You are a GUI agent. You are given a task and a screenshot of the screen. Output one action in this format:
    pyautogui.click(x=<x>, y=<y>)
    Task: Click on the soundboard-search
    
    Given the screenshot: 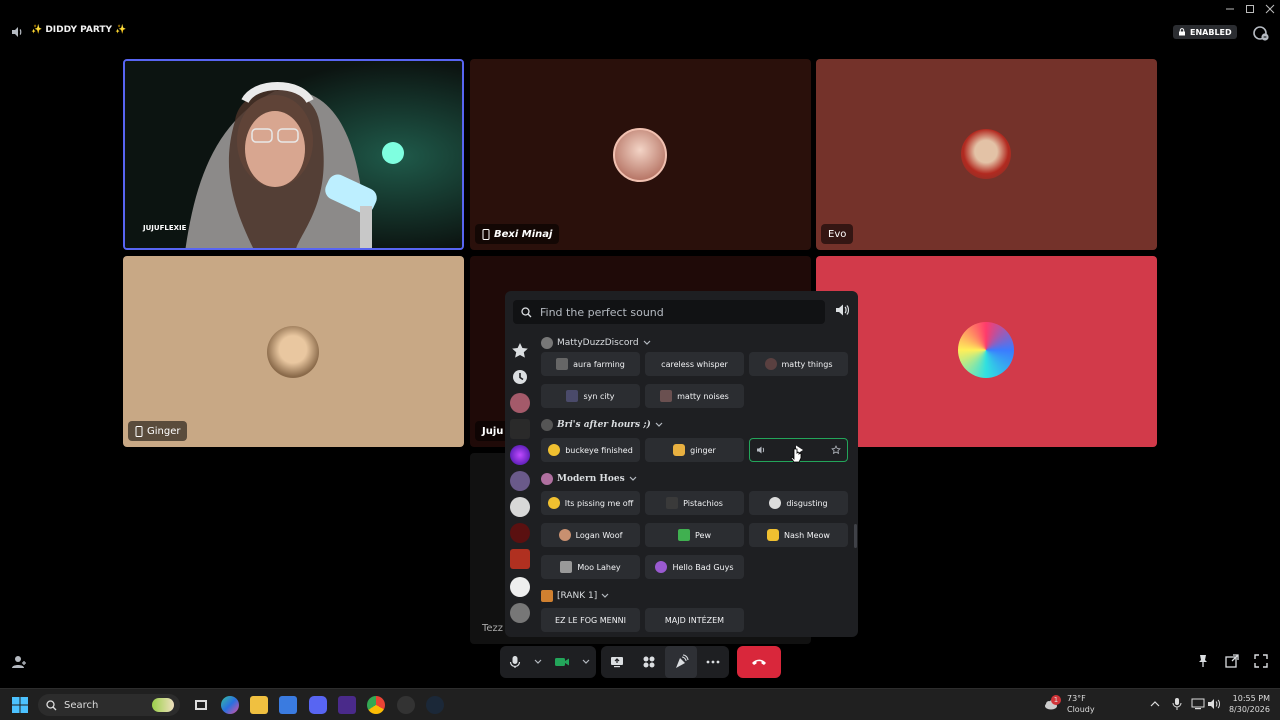 What is the action you would take?
    pyautogui.click(x=669, y=312)
    